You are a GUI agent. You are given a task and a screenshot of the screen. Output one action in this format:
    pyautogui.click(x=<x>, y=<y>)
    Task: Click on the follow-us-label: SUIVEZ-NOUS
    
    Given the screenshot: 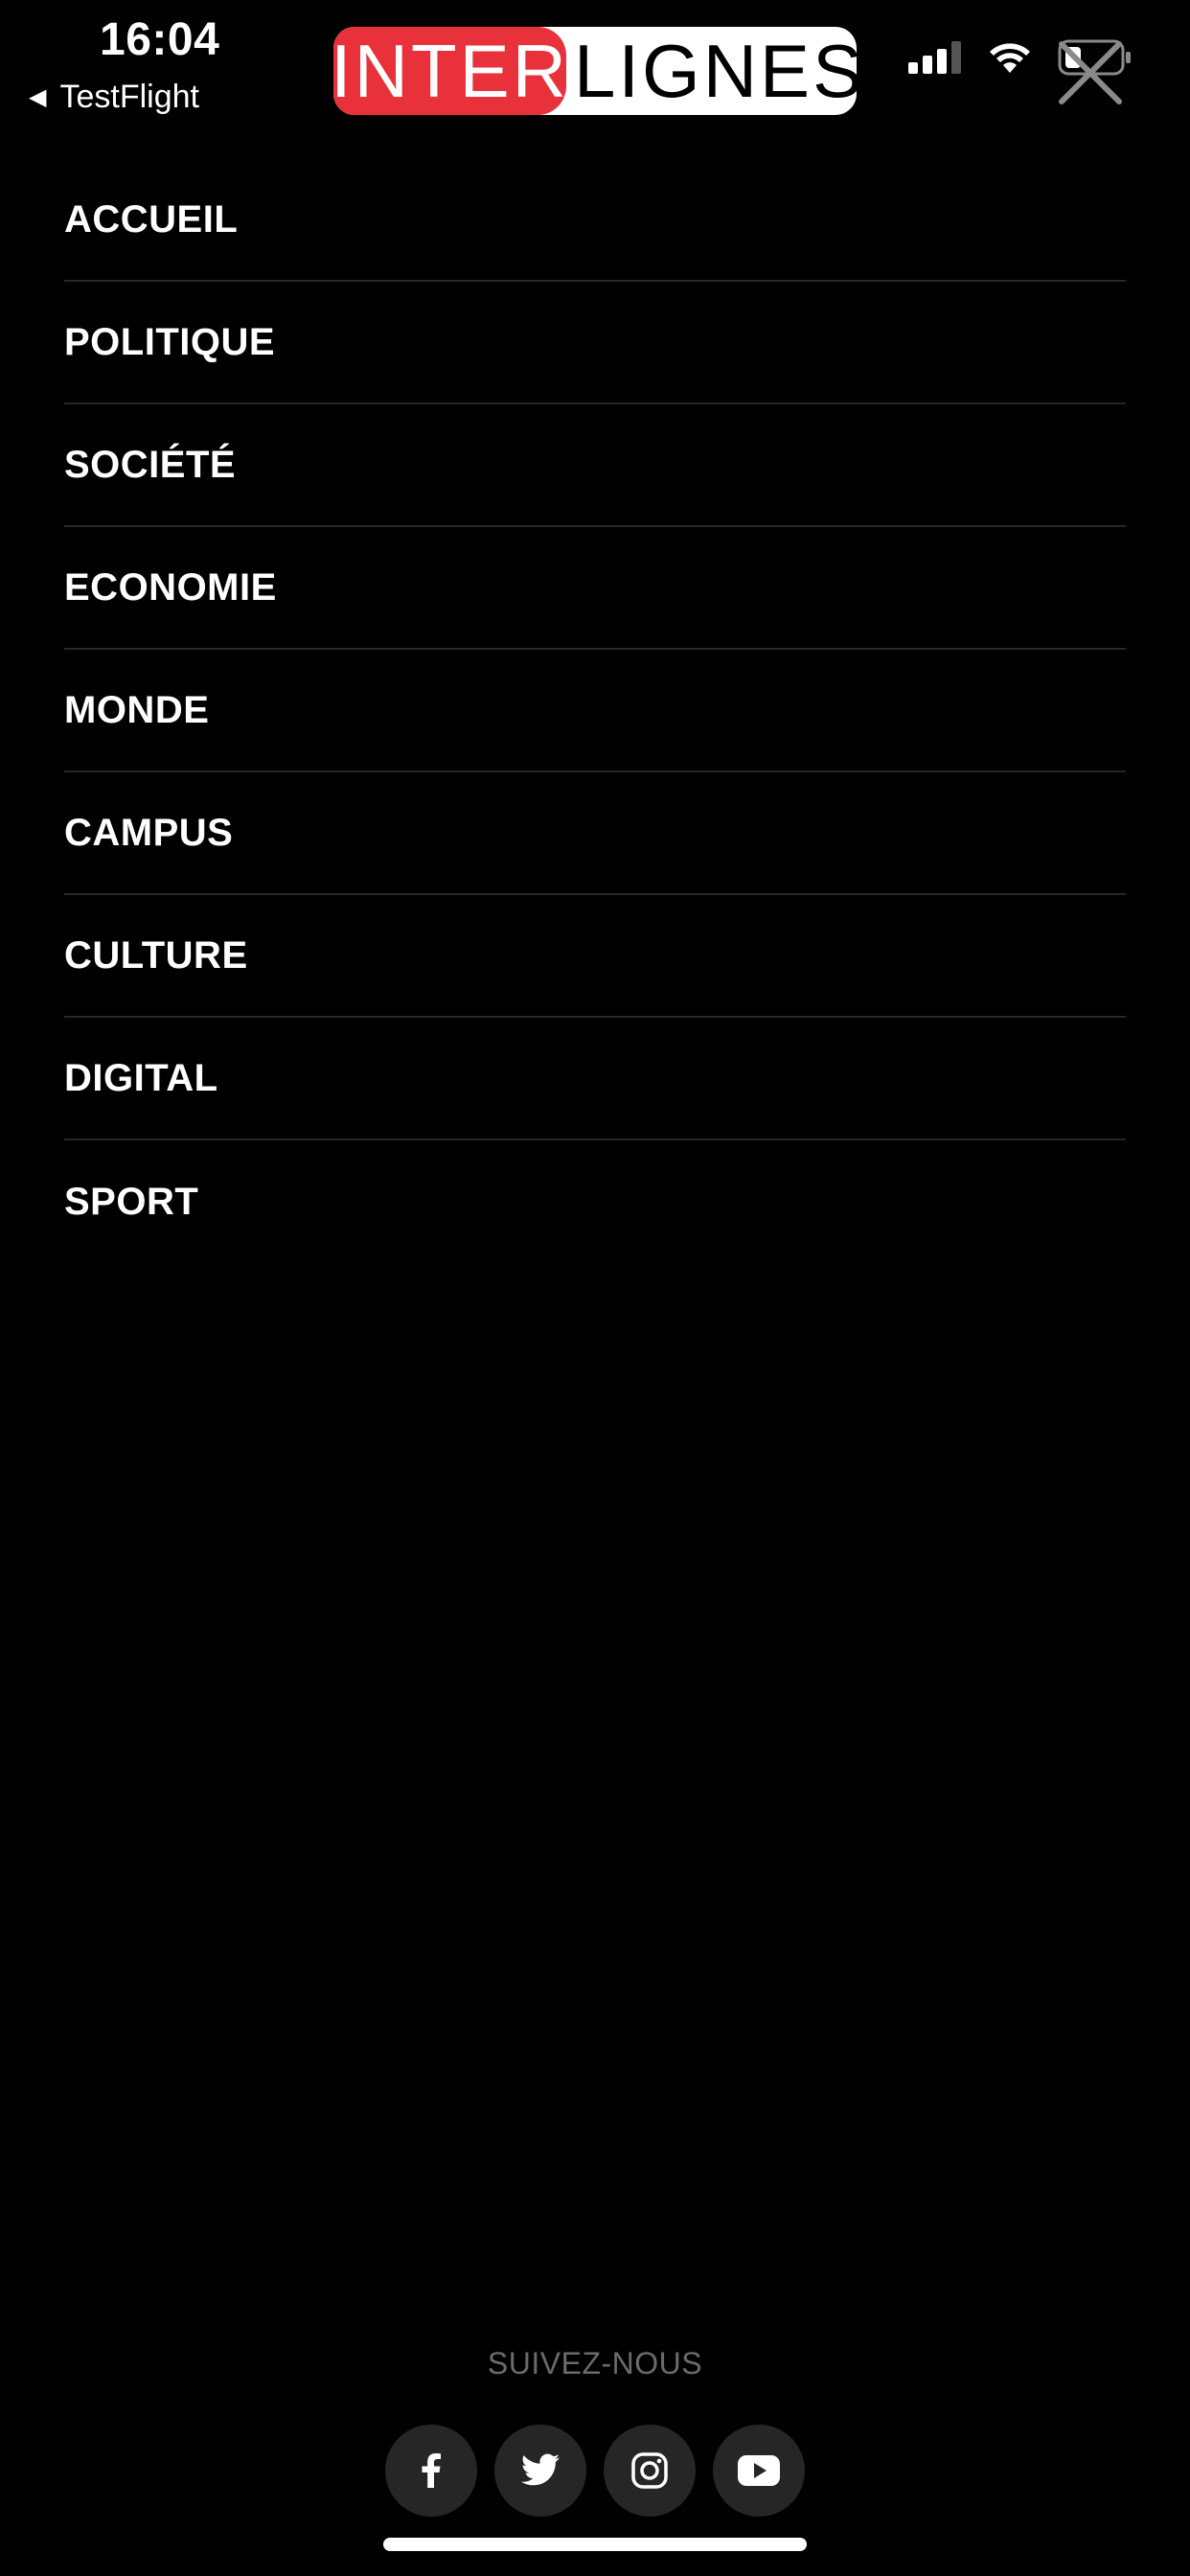 What is the action you would take?
    pyautogui.click(x=595, y=2363)
    